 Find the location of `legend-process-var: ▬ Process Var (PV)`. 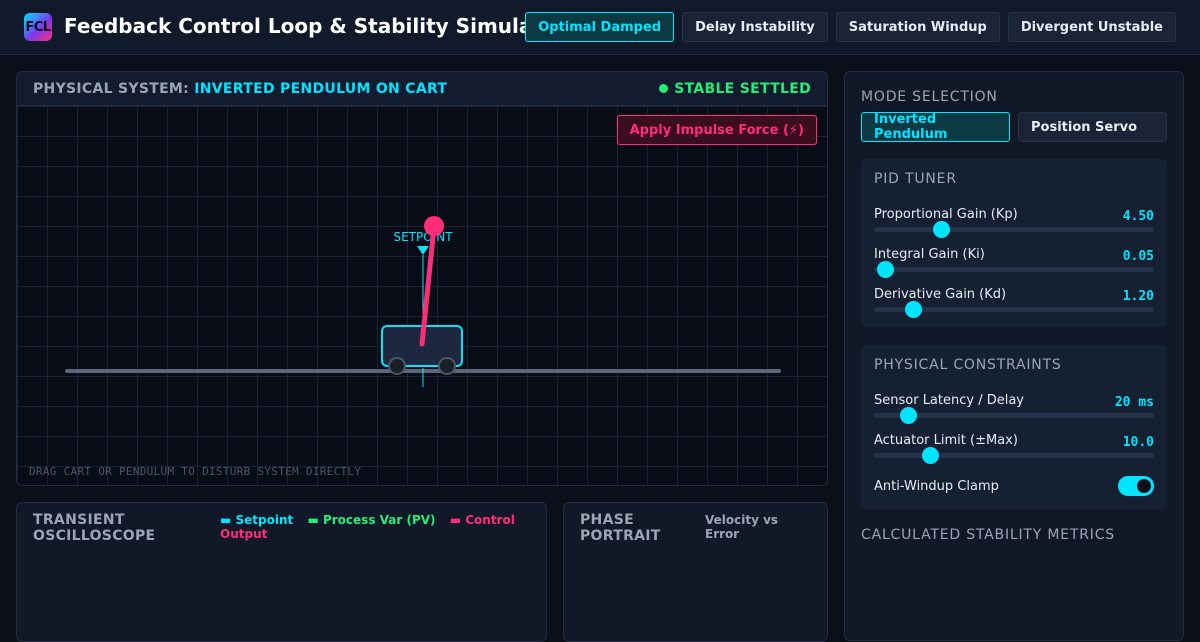

legend-process-var: ▬ Process Var (PV) is located at coordinates (371, 520).